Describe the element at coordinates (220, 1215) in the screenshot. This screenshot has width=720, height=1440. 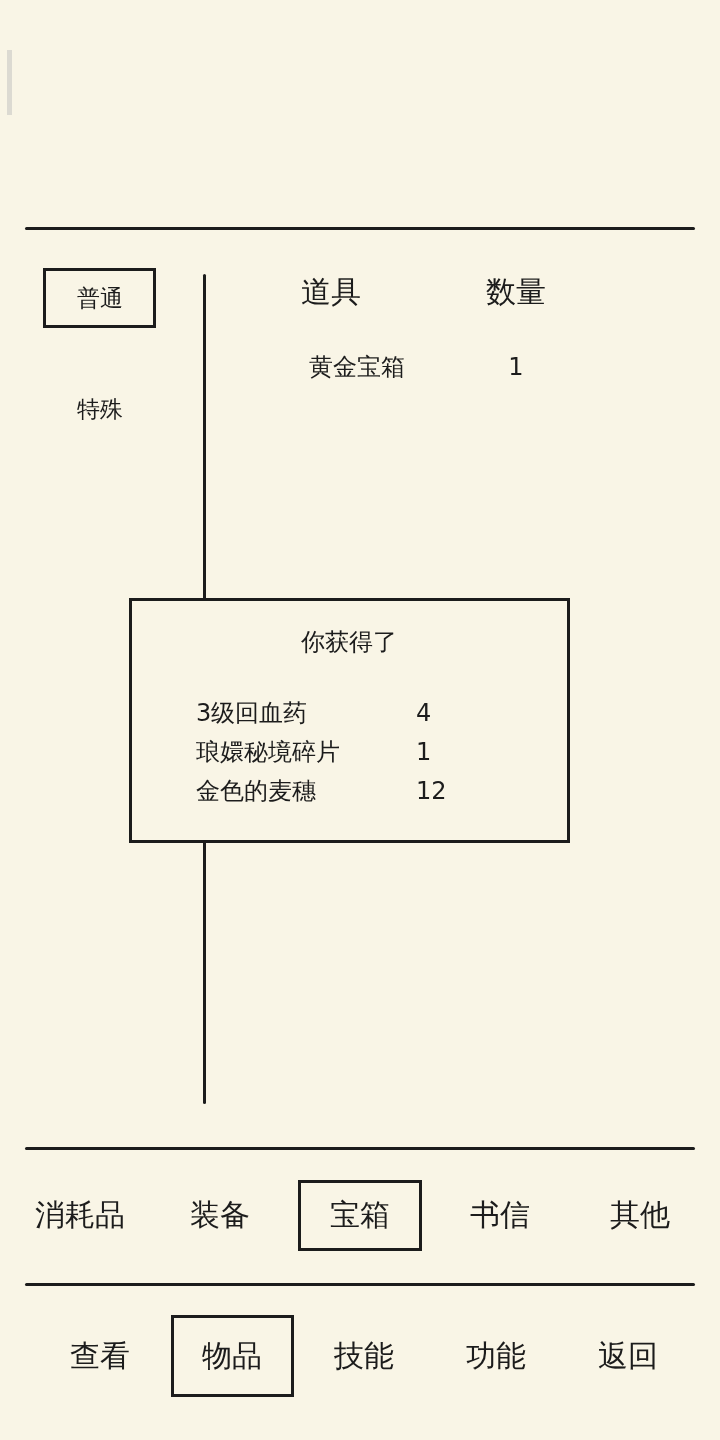
I see `category-tab: 装备` at that location.